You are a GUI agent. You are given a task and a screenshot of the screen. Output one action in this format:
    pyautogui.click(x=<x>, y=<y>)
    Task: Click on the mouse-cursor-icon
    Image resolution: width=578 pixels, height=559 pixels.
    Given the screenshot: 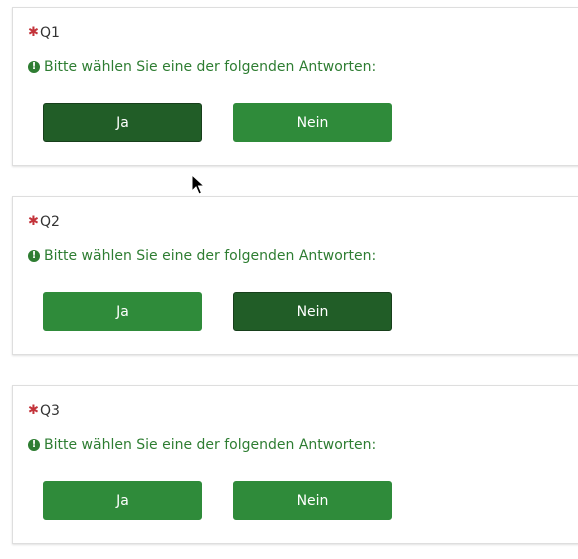 What is the action you would take?
    pyautogui.click(x=198, y=184)
    